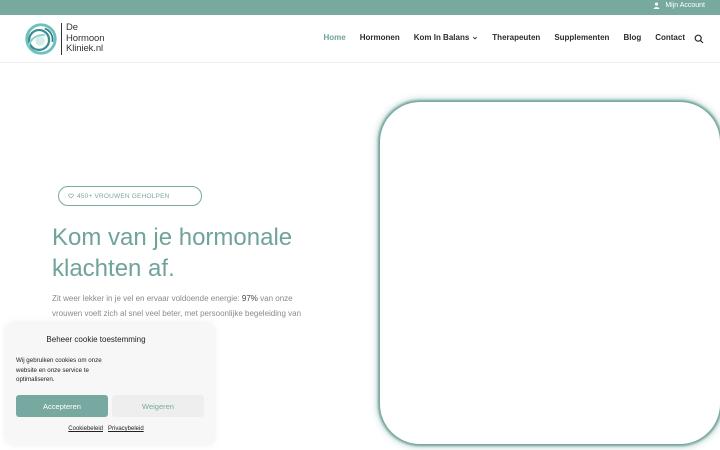 This screenshot has height=450, width=720. I want to click on accept-cookies-button: Accepteren, so click(62, 406).